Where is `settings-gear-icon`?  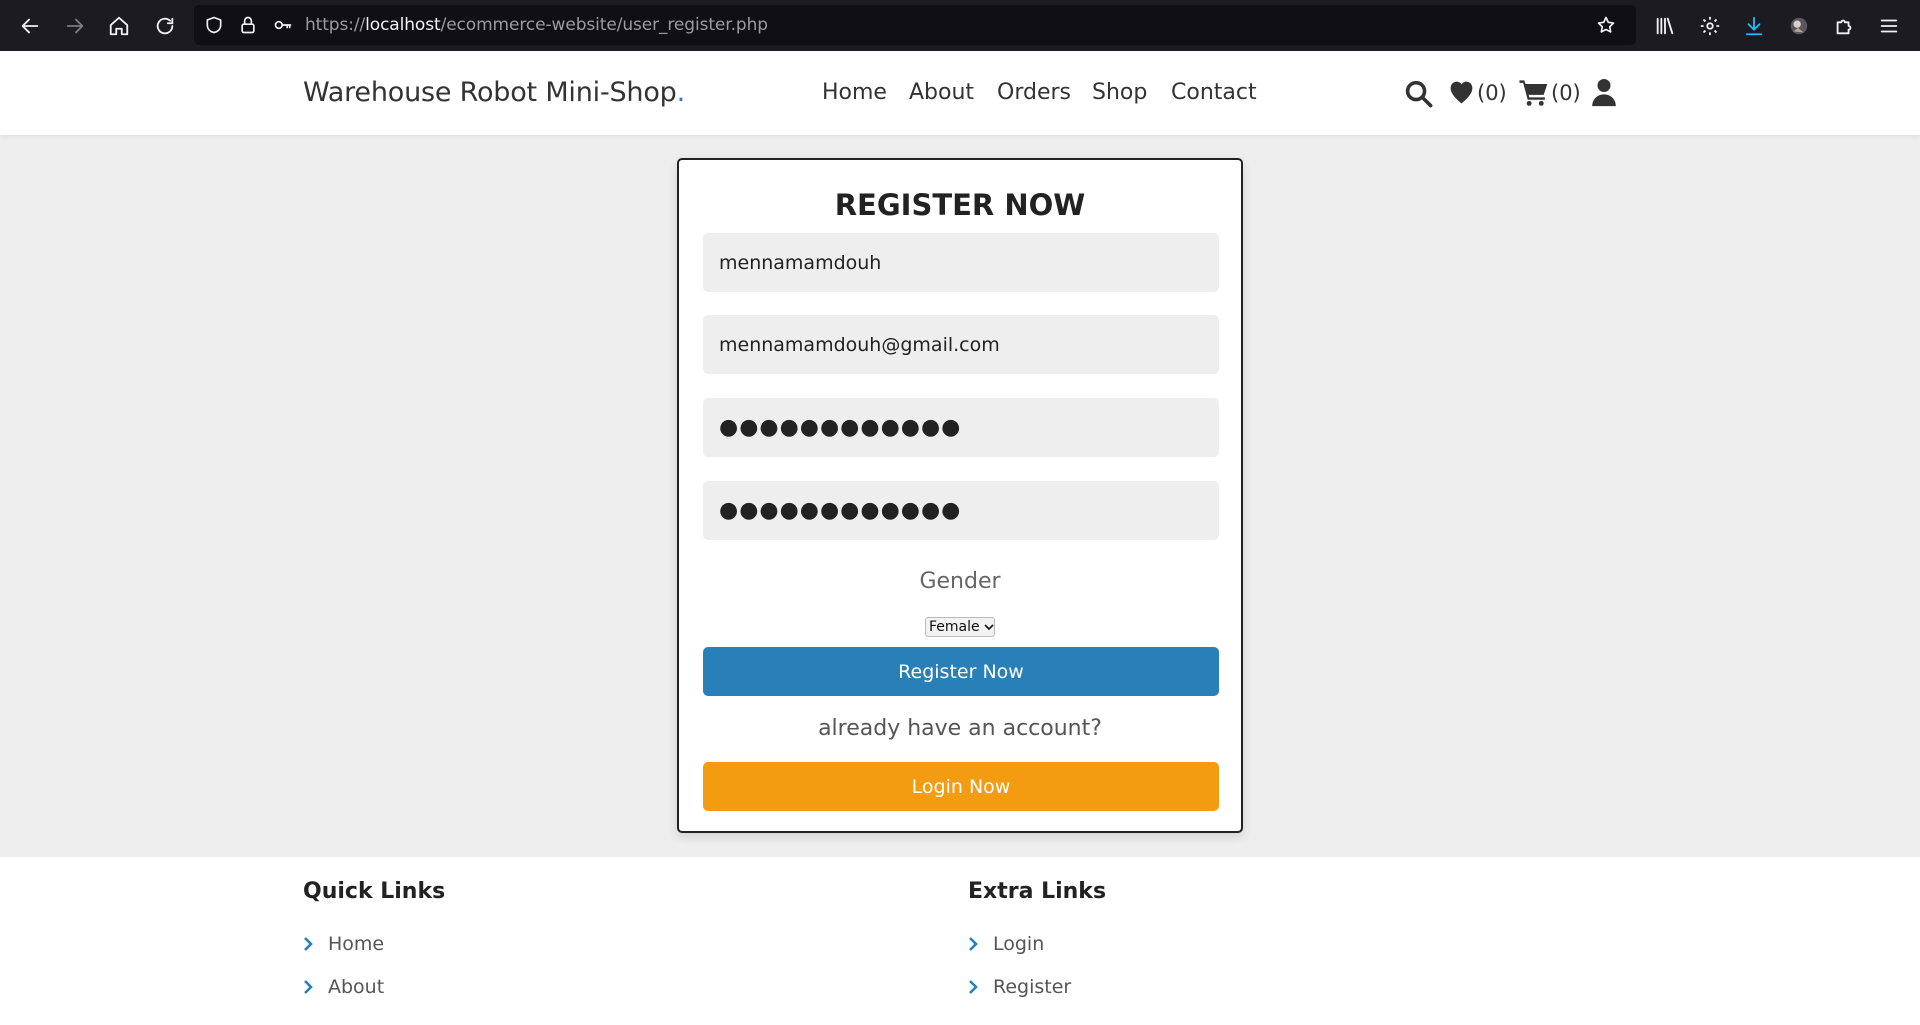 settings-gear-icon is located at coordinates (1710, 26).